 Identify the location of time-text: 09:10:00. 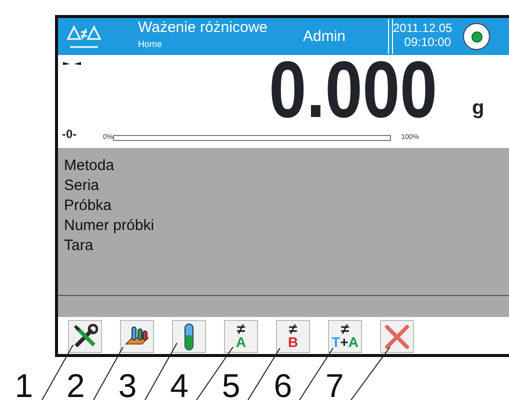
(427, 42).